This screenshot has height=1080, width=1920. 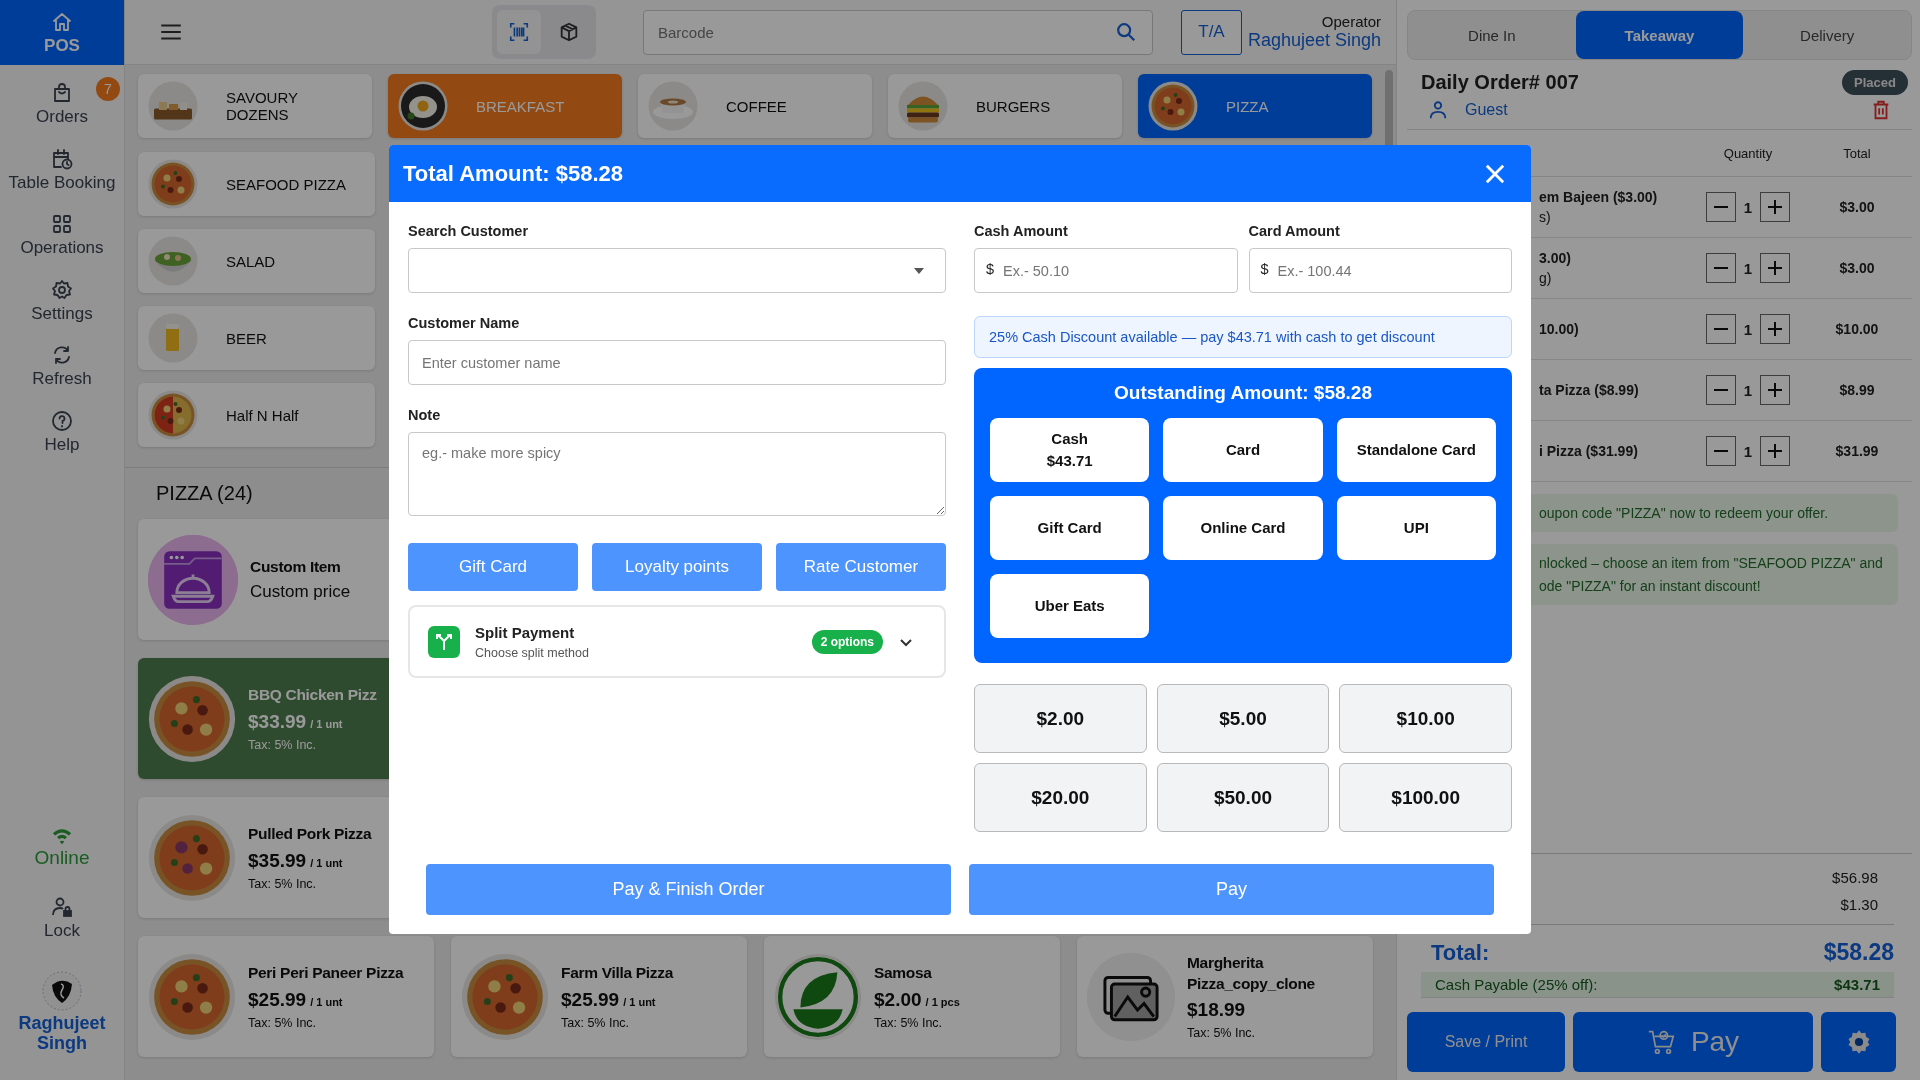 What do you see at coordinates (62, 420) in the screenshot?
I see `help-icon` at bounding box center [62, 420].